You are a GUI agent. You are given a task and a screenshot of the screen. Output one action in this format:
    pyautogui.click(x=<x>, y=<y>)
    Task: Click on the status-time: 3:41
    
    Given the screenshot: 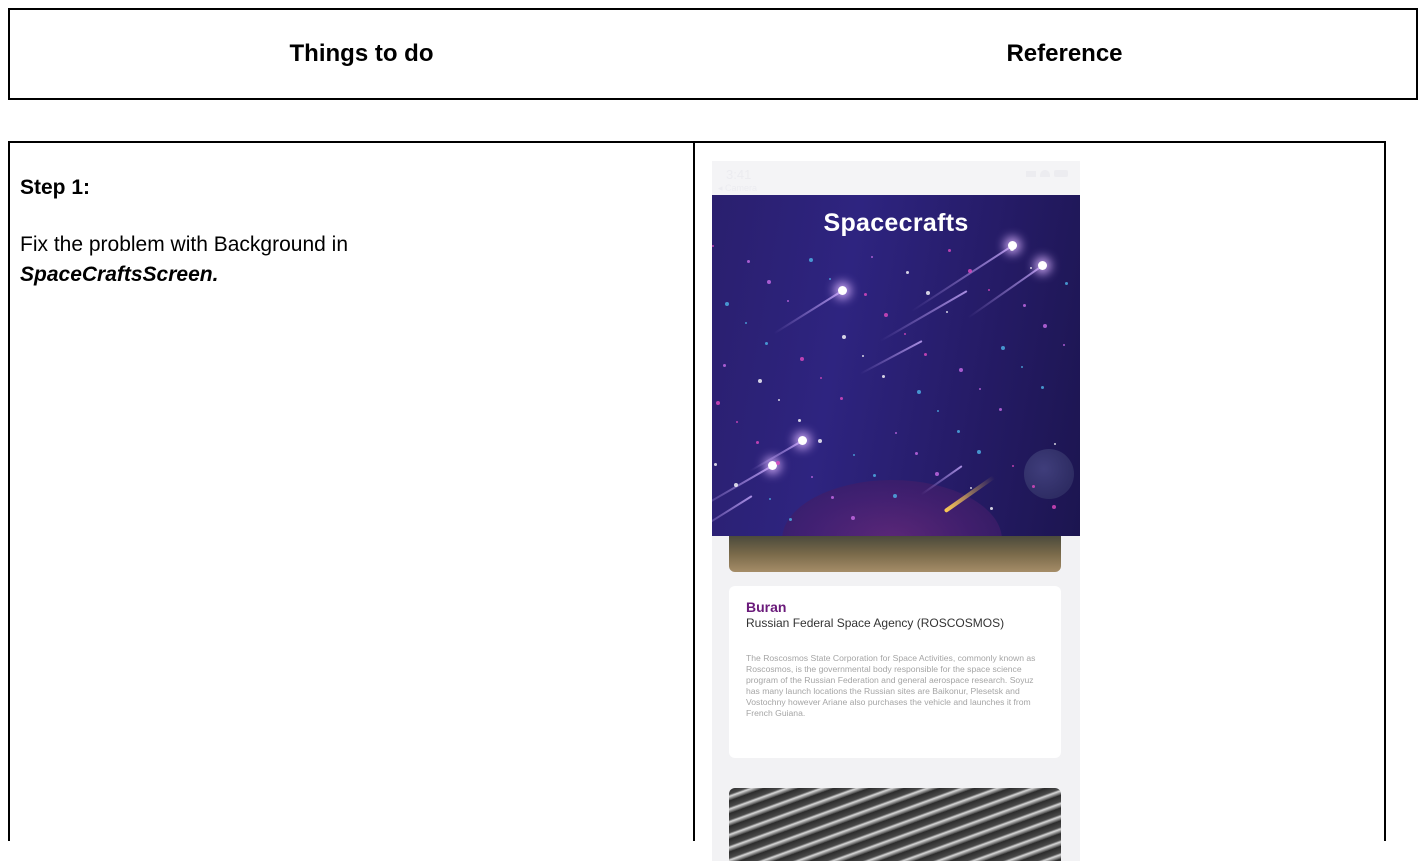 What is the action you would take?
    pyautogui.click(x=739, y=174)
    